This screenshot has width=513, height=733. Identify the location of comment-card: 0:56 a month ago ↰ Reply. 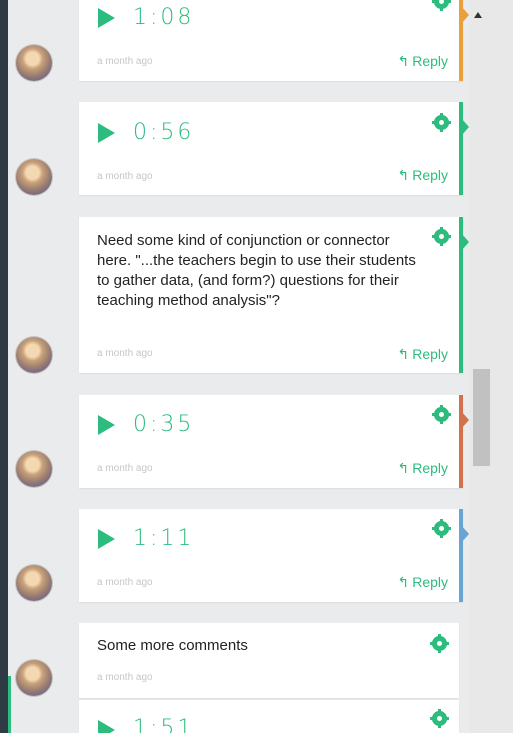
(274, 148).